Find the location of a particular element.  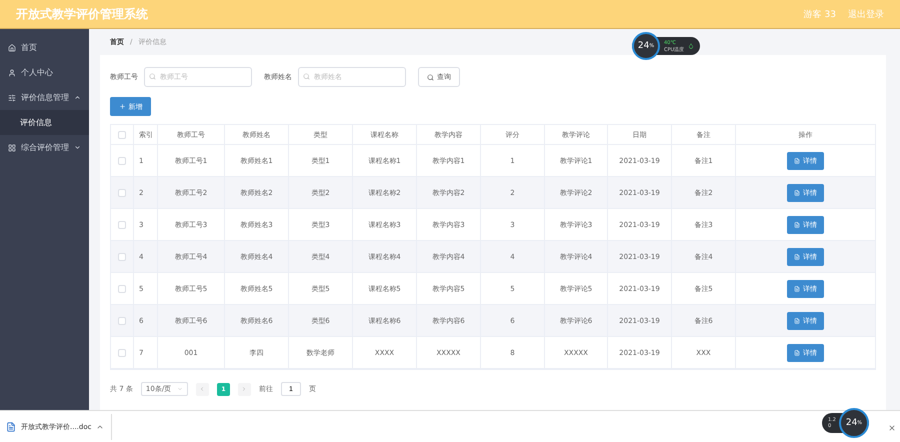

user-name: 游客 33 is located at coordinates (820, 14).